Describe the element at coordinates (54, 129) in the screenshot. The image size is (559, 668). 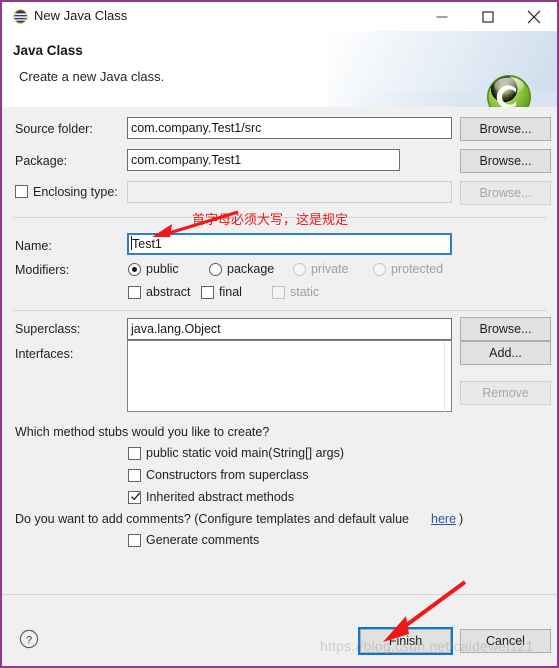
I see `source-folder-label: Source folder:` at that location.